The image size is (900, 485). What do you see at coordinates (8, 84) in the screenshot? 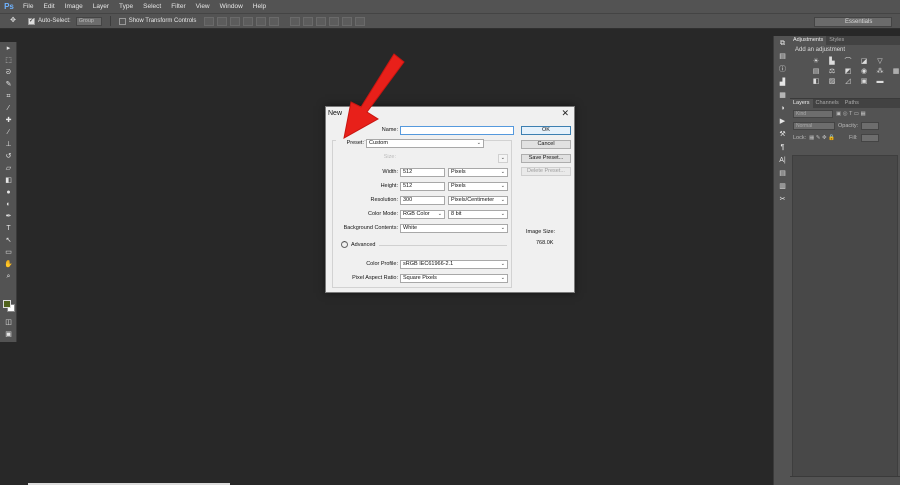
I see `quick-select-tool-icon: ✎` at bounding box center [8, 84].